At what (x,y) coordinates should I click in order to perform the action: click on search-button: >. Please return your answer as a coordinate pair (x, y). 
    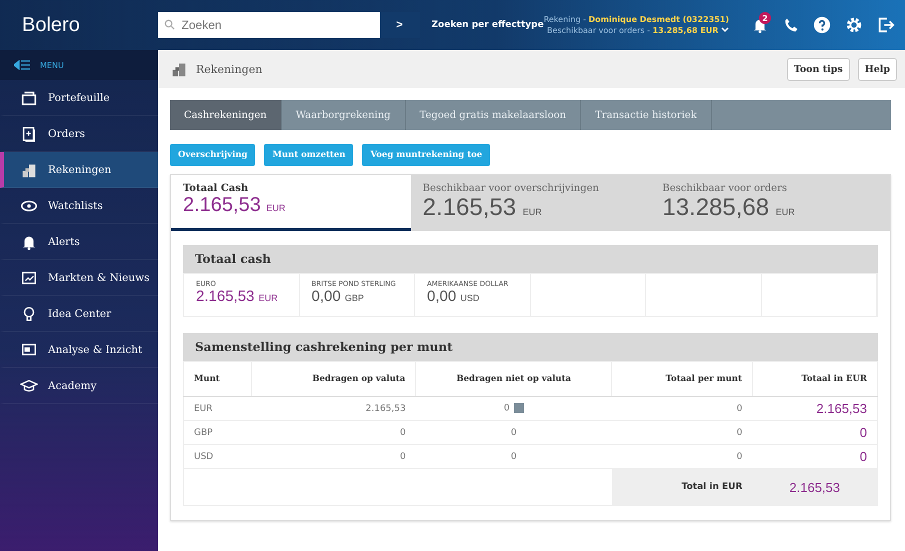
    Looking at the image, I should click on (400, 25).